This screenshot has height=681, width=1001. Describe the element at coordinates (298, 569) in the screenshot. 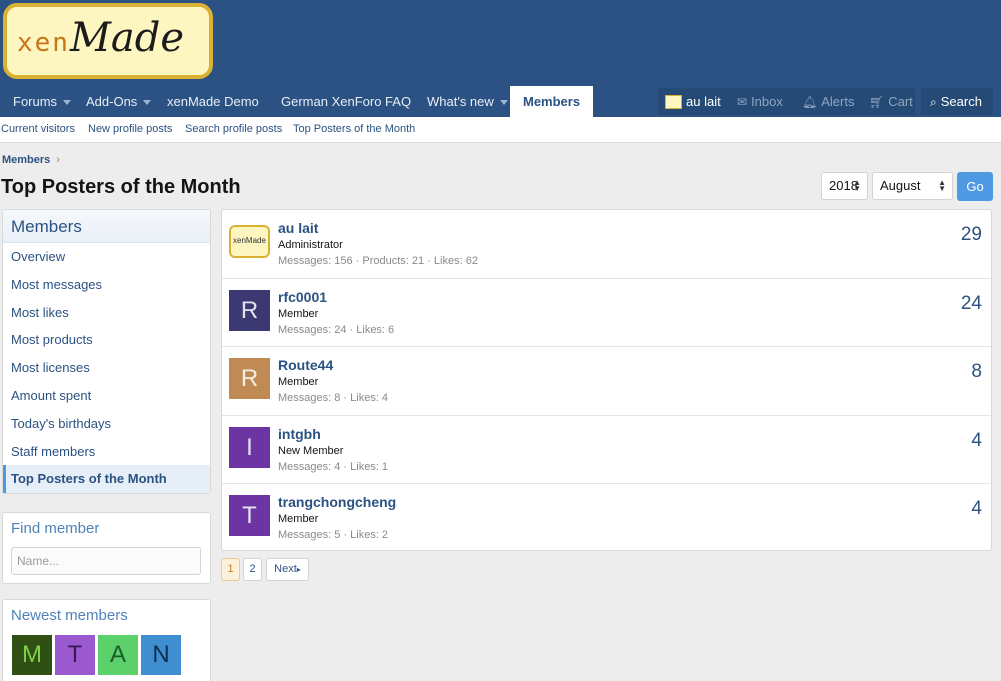

I see `chevron-right-icon: ▸` at that location.